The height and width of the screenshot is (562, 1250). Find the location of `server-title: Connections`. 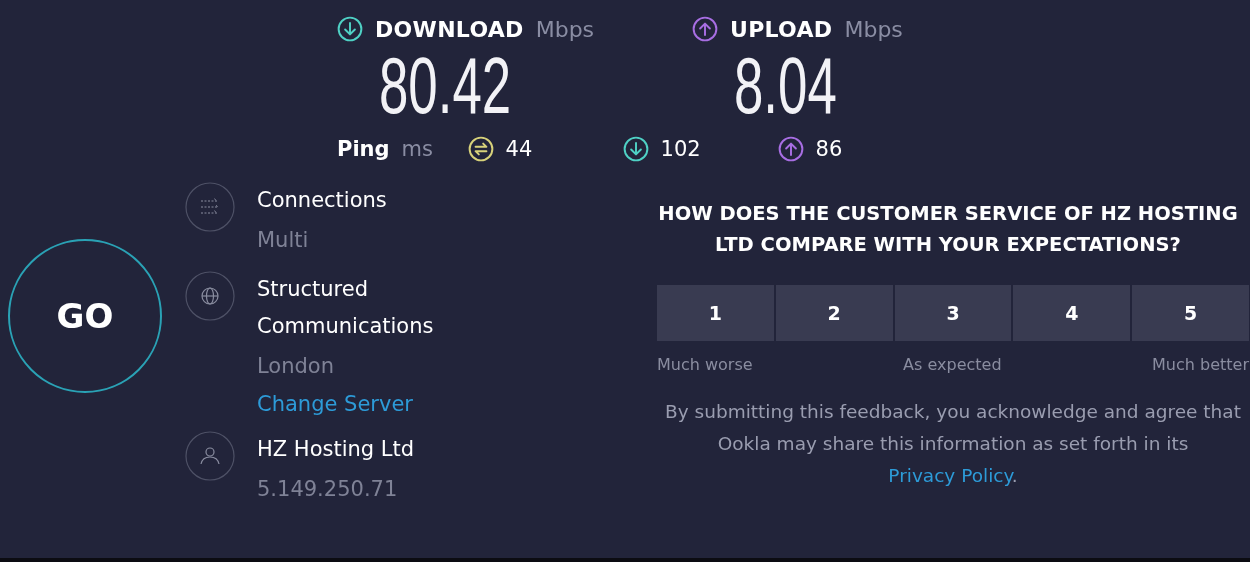

server-title: Connections is located at coordinates (322, 200).